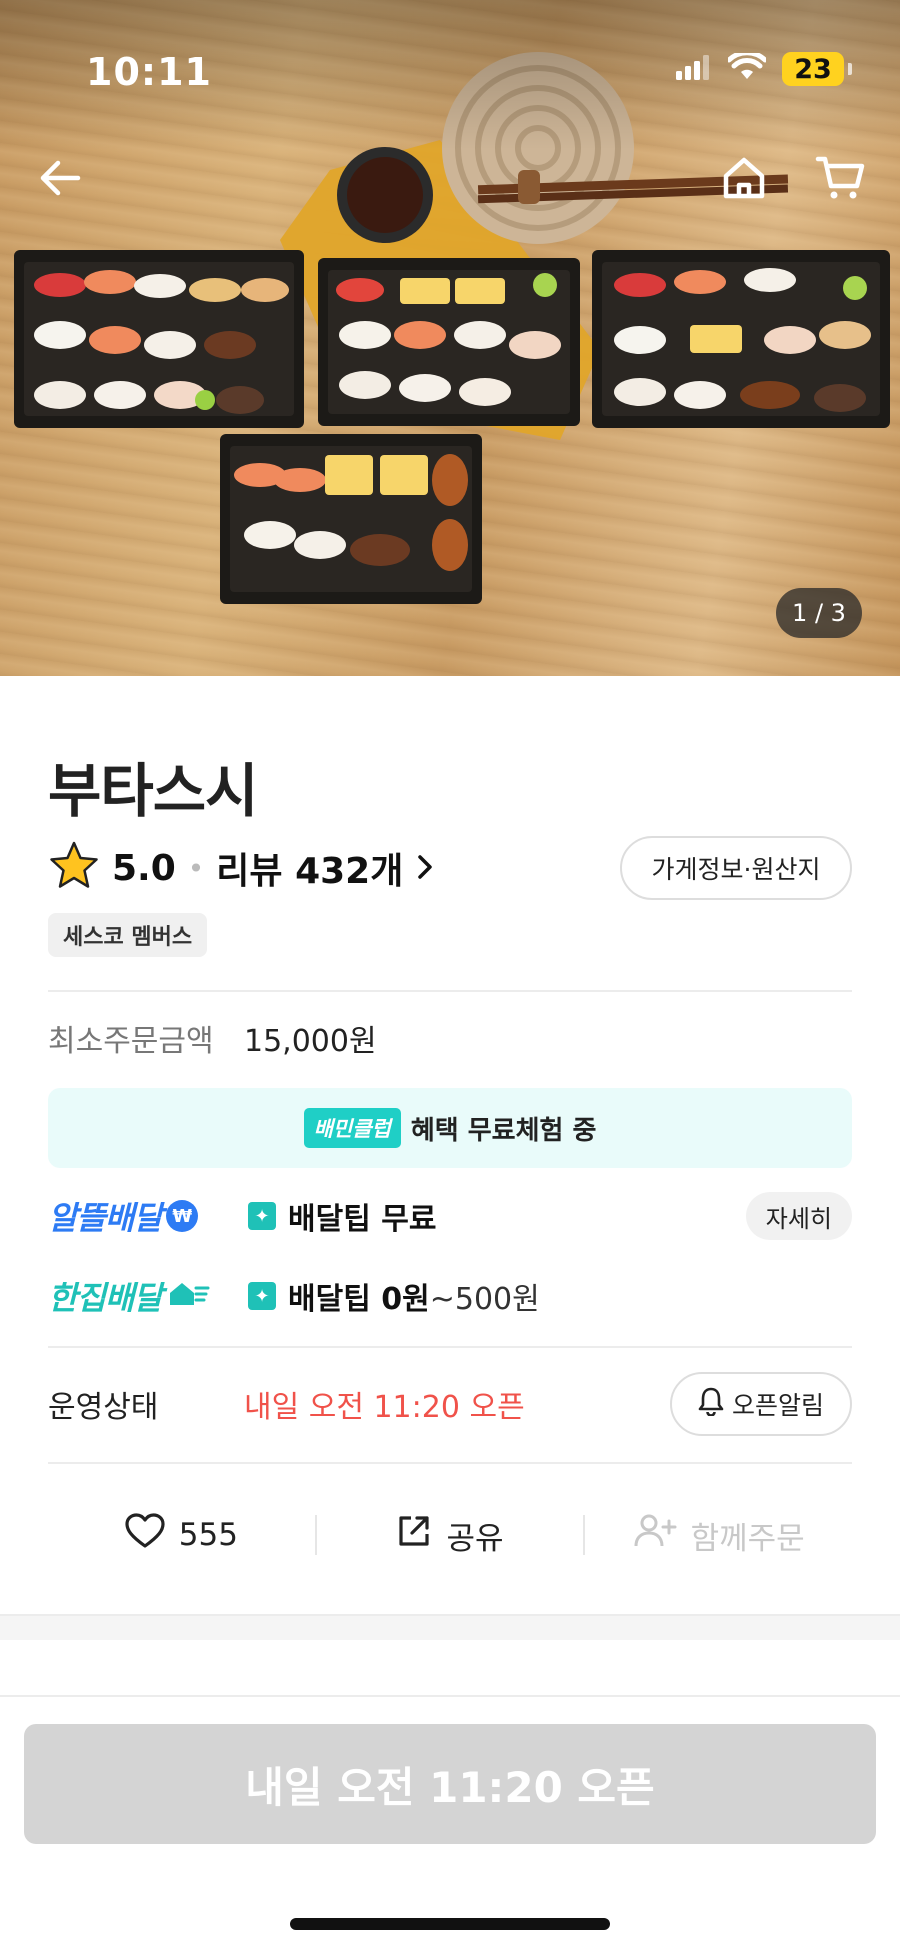  What do you see at coordinates (144, 868) in the screenshot?
I see `rating-value: 5.0` at bounding box center [144, 868].